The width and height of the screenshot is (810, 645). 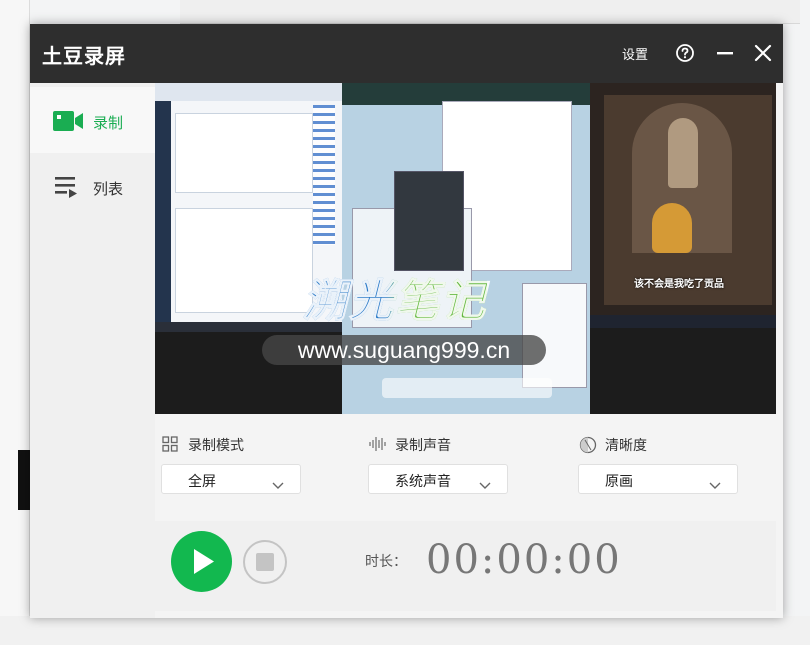 What do you see at coordinates (626, 446) in the screenshot?
I see `quality-label: 清晰度` at bounding box center [626, 446].